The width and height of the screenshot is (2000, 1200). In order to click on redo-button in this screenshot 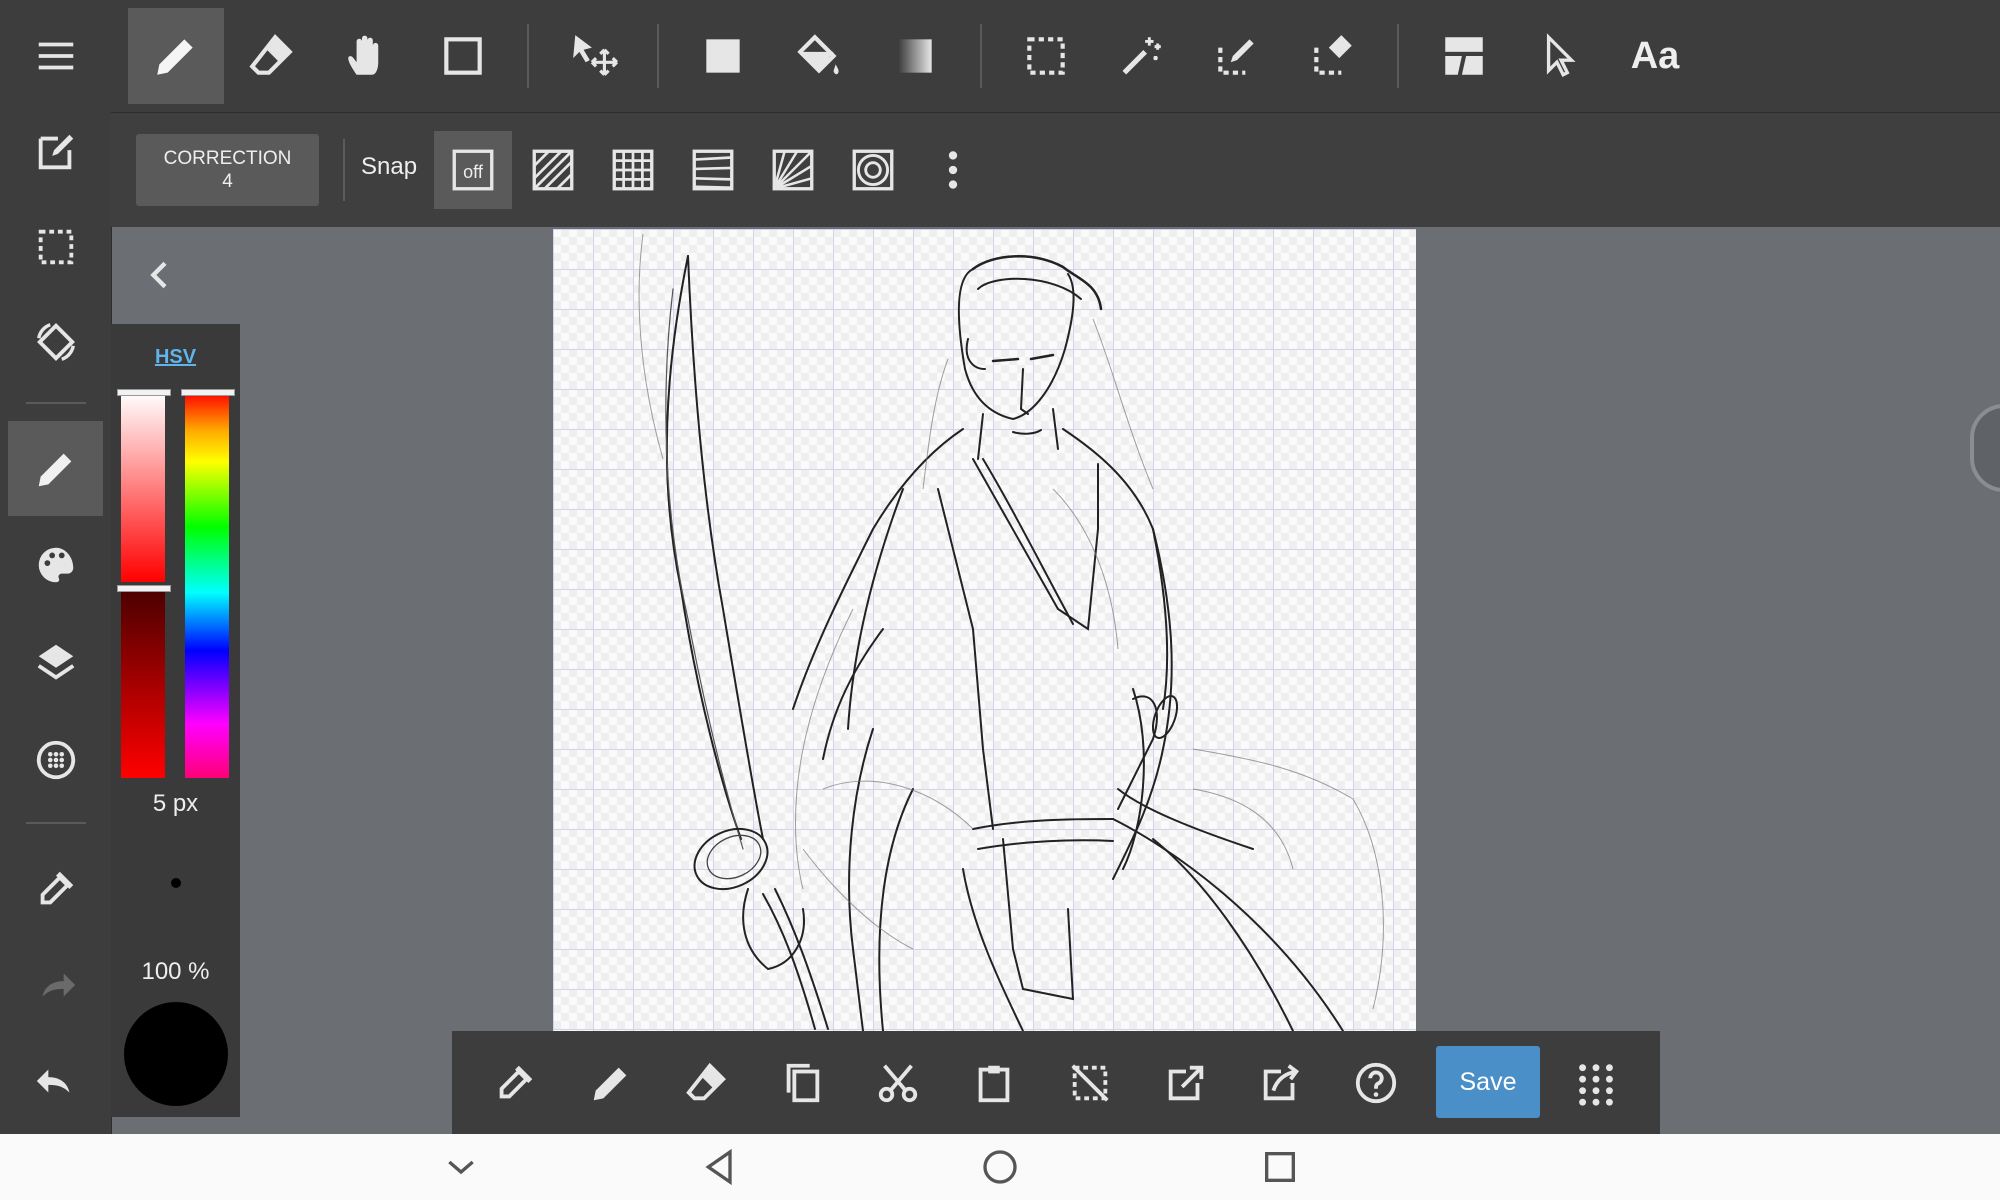, I will do `click(55, 984)`.